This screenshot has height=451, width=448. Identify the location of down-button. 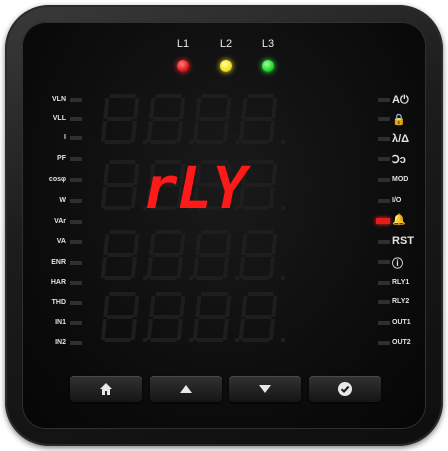
(265, 389).